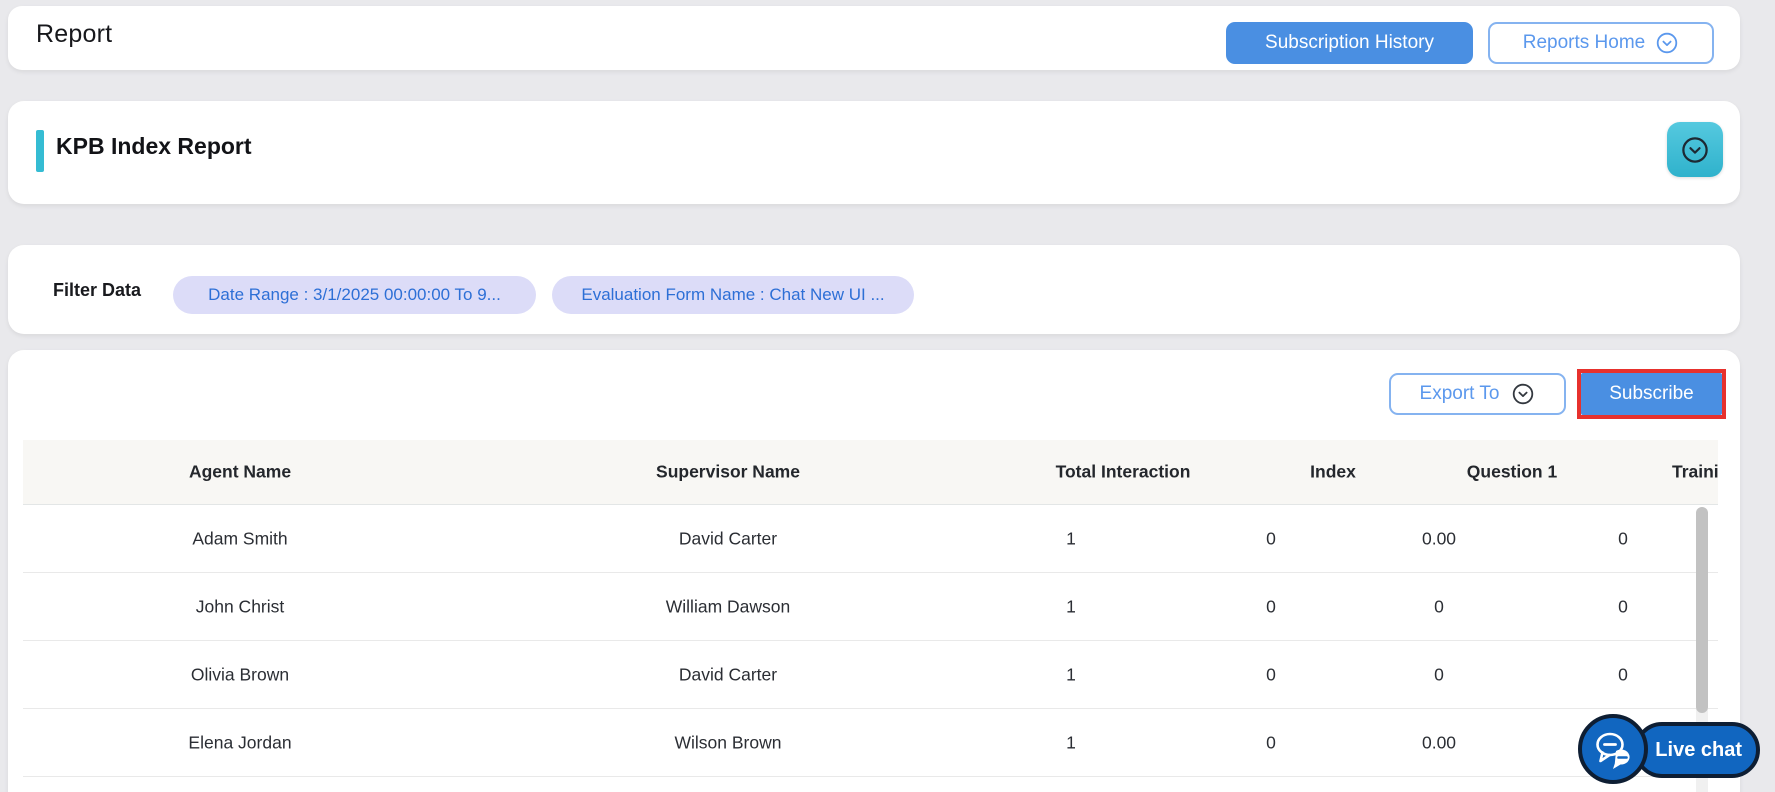 This screenshot has height=792, width=1775. Describe the element at coordinates (1512, 471) in the screenshot. I see `column-header-question-1: Question 1` at that location.